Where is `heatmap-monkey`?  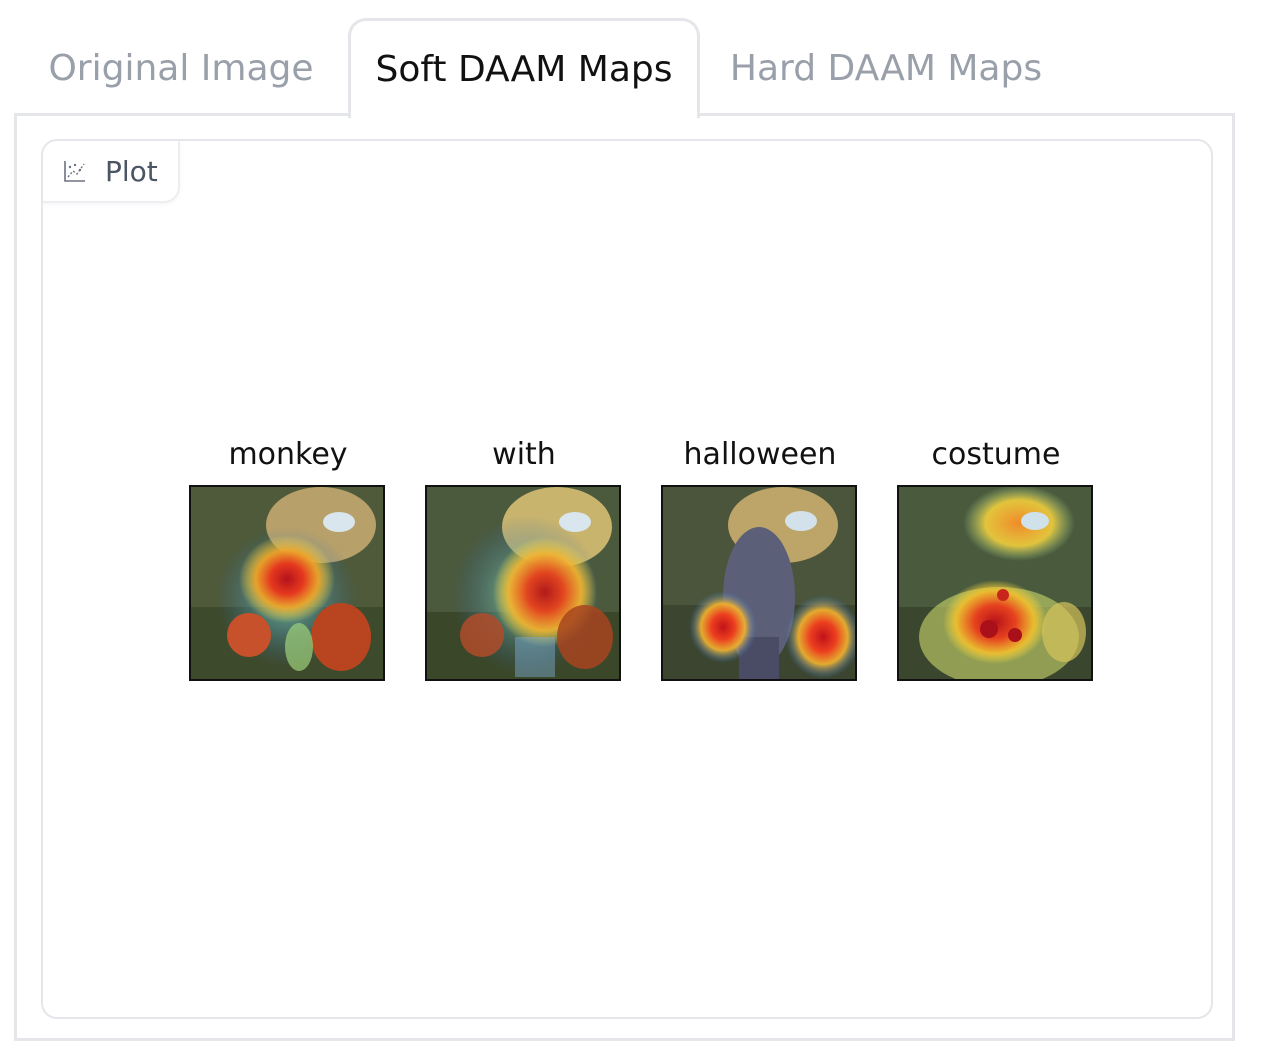
heatmap-monkey is located at coordinates (287, 583).